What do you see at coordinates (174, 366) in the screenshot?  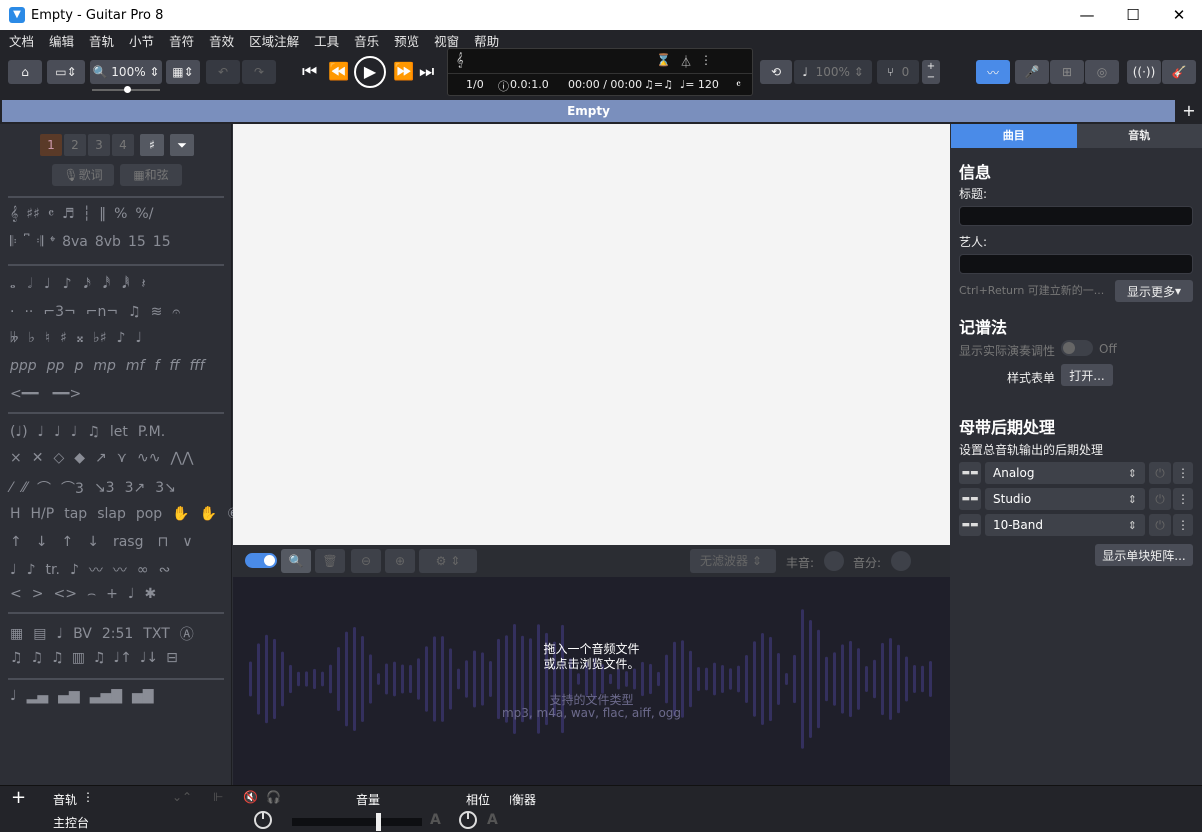 I see `ff-icon: ff` at bounding box center [174, 366].